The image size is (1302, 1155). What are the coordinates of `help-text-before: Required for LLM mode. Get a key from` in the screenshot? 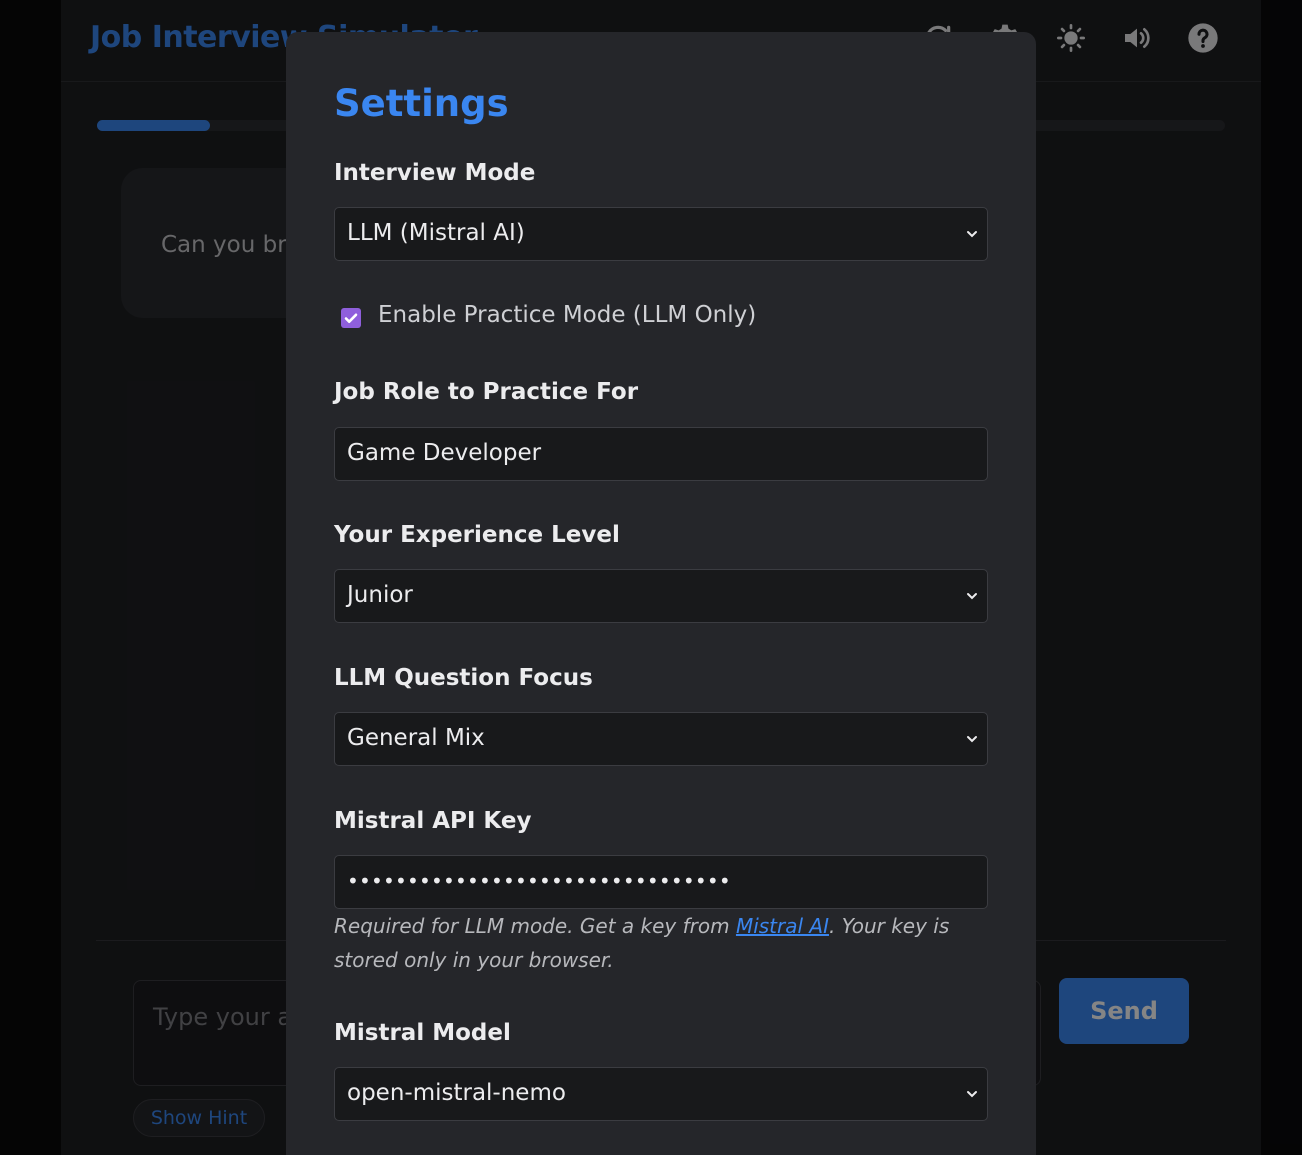 It's located at (535, 926).